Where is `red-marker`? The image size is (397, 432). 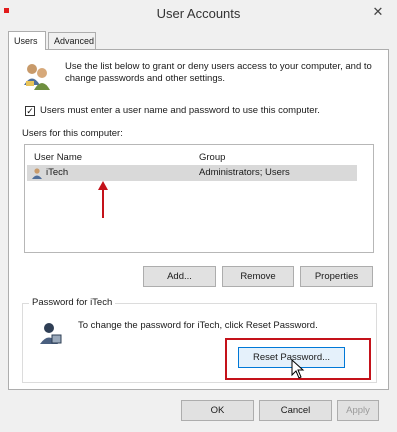
red-marker is located at coordinates (6, 10).